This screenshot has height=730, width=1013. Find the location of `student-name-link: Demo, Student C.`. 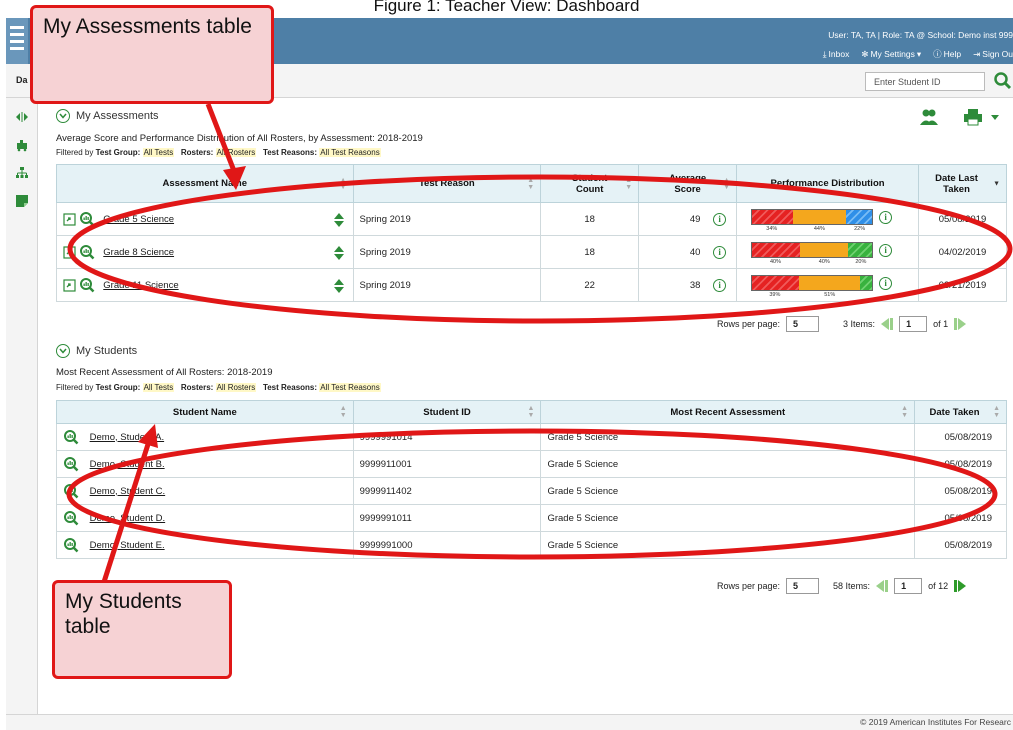

student-name-link: Demo, Student C. is located at coordinates (128, 491).